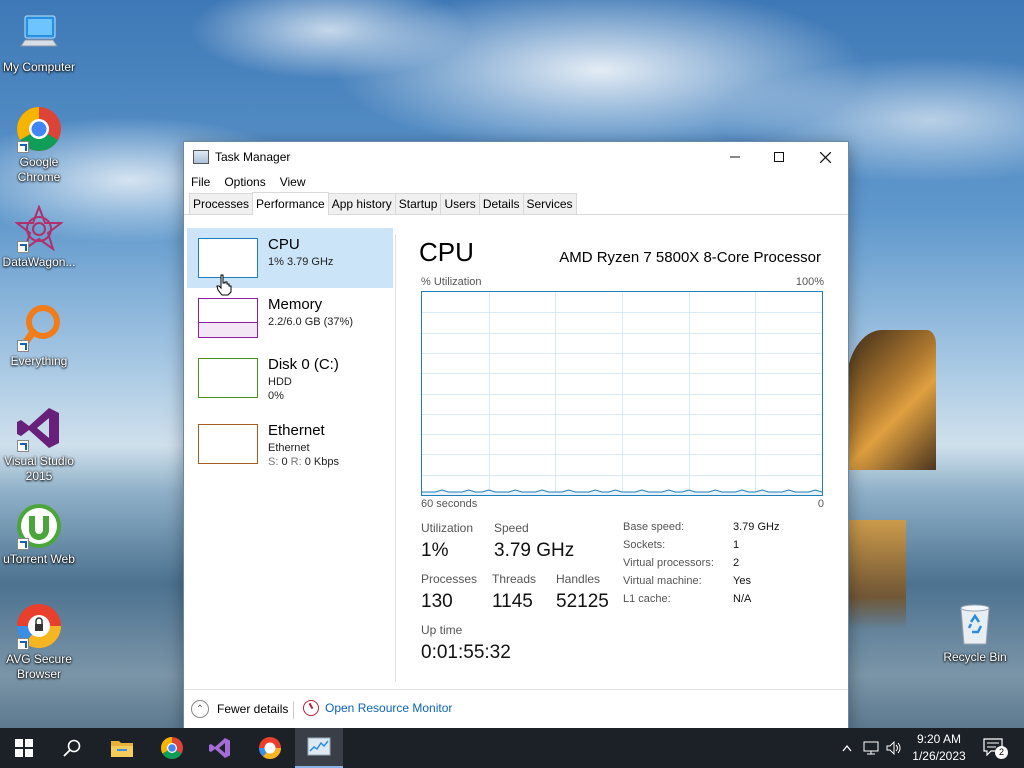  I want to click on desktop-icon-my-computer: My Computer, so click(39, 42).